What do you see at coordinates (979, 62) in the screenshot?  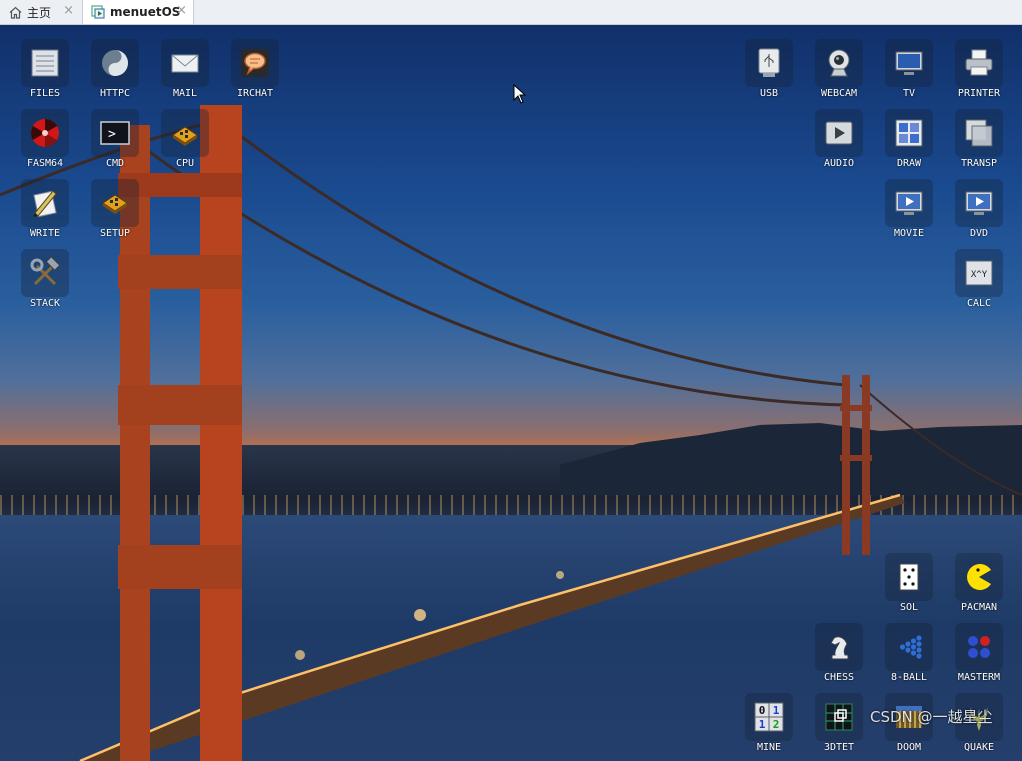 I see `printer-icon` at bounding box center [979, 62].